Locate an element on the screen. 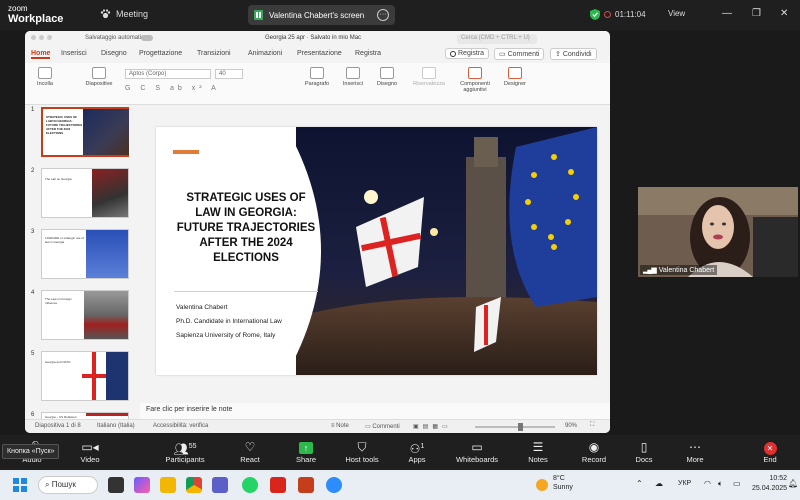 This screenshot has width=800, height=500. copilot-icon is located at coordinates (142, 485).